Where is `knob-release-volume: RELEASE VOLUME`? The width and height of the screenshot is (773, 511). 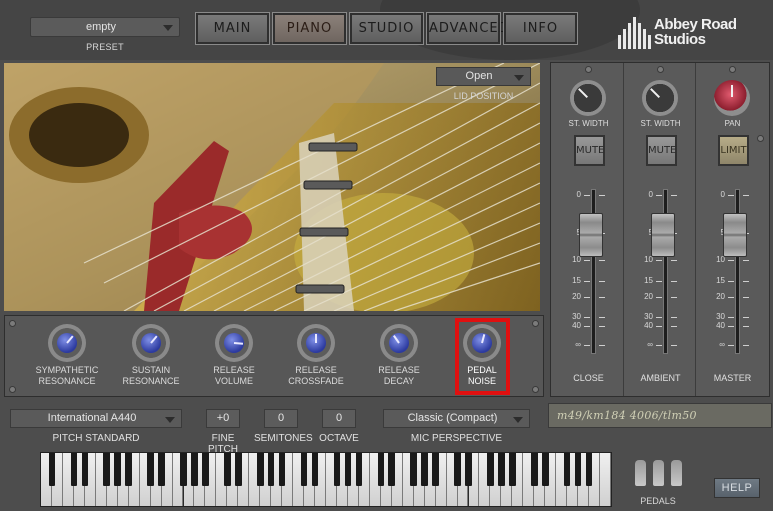 knob-release-volume: RELEASE VOLUME is located at coordinates (234, 355).